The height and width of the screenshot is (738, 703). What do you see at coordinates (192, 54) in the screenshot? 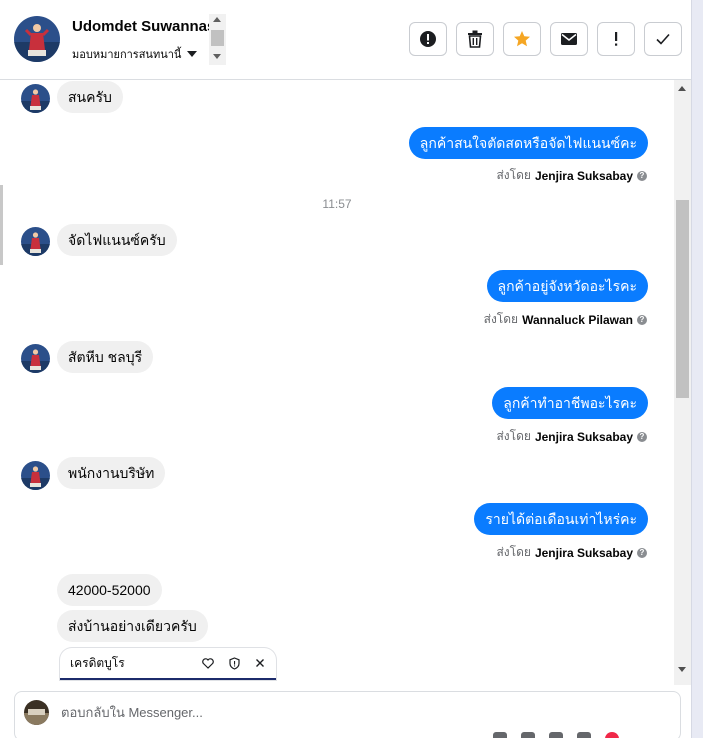
I see `caret-down-icon` at bounding box center [192, 54].